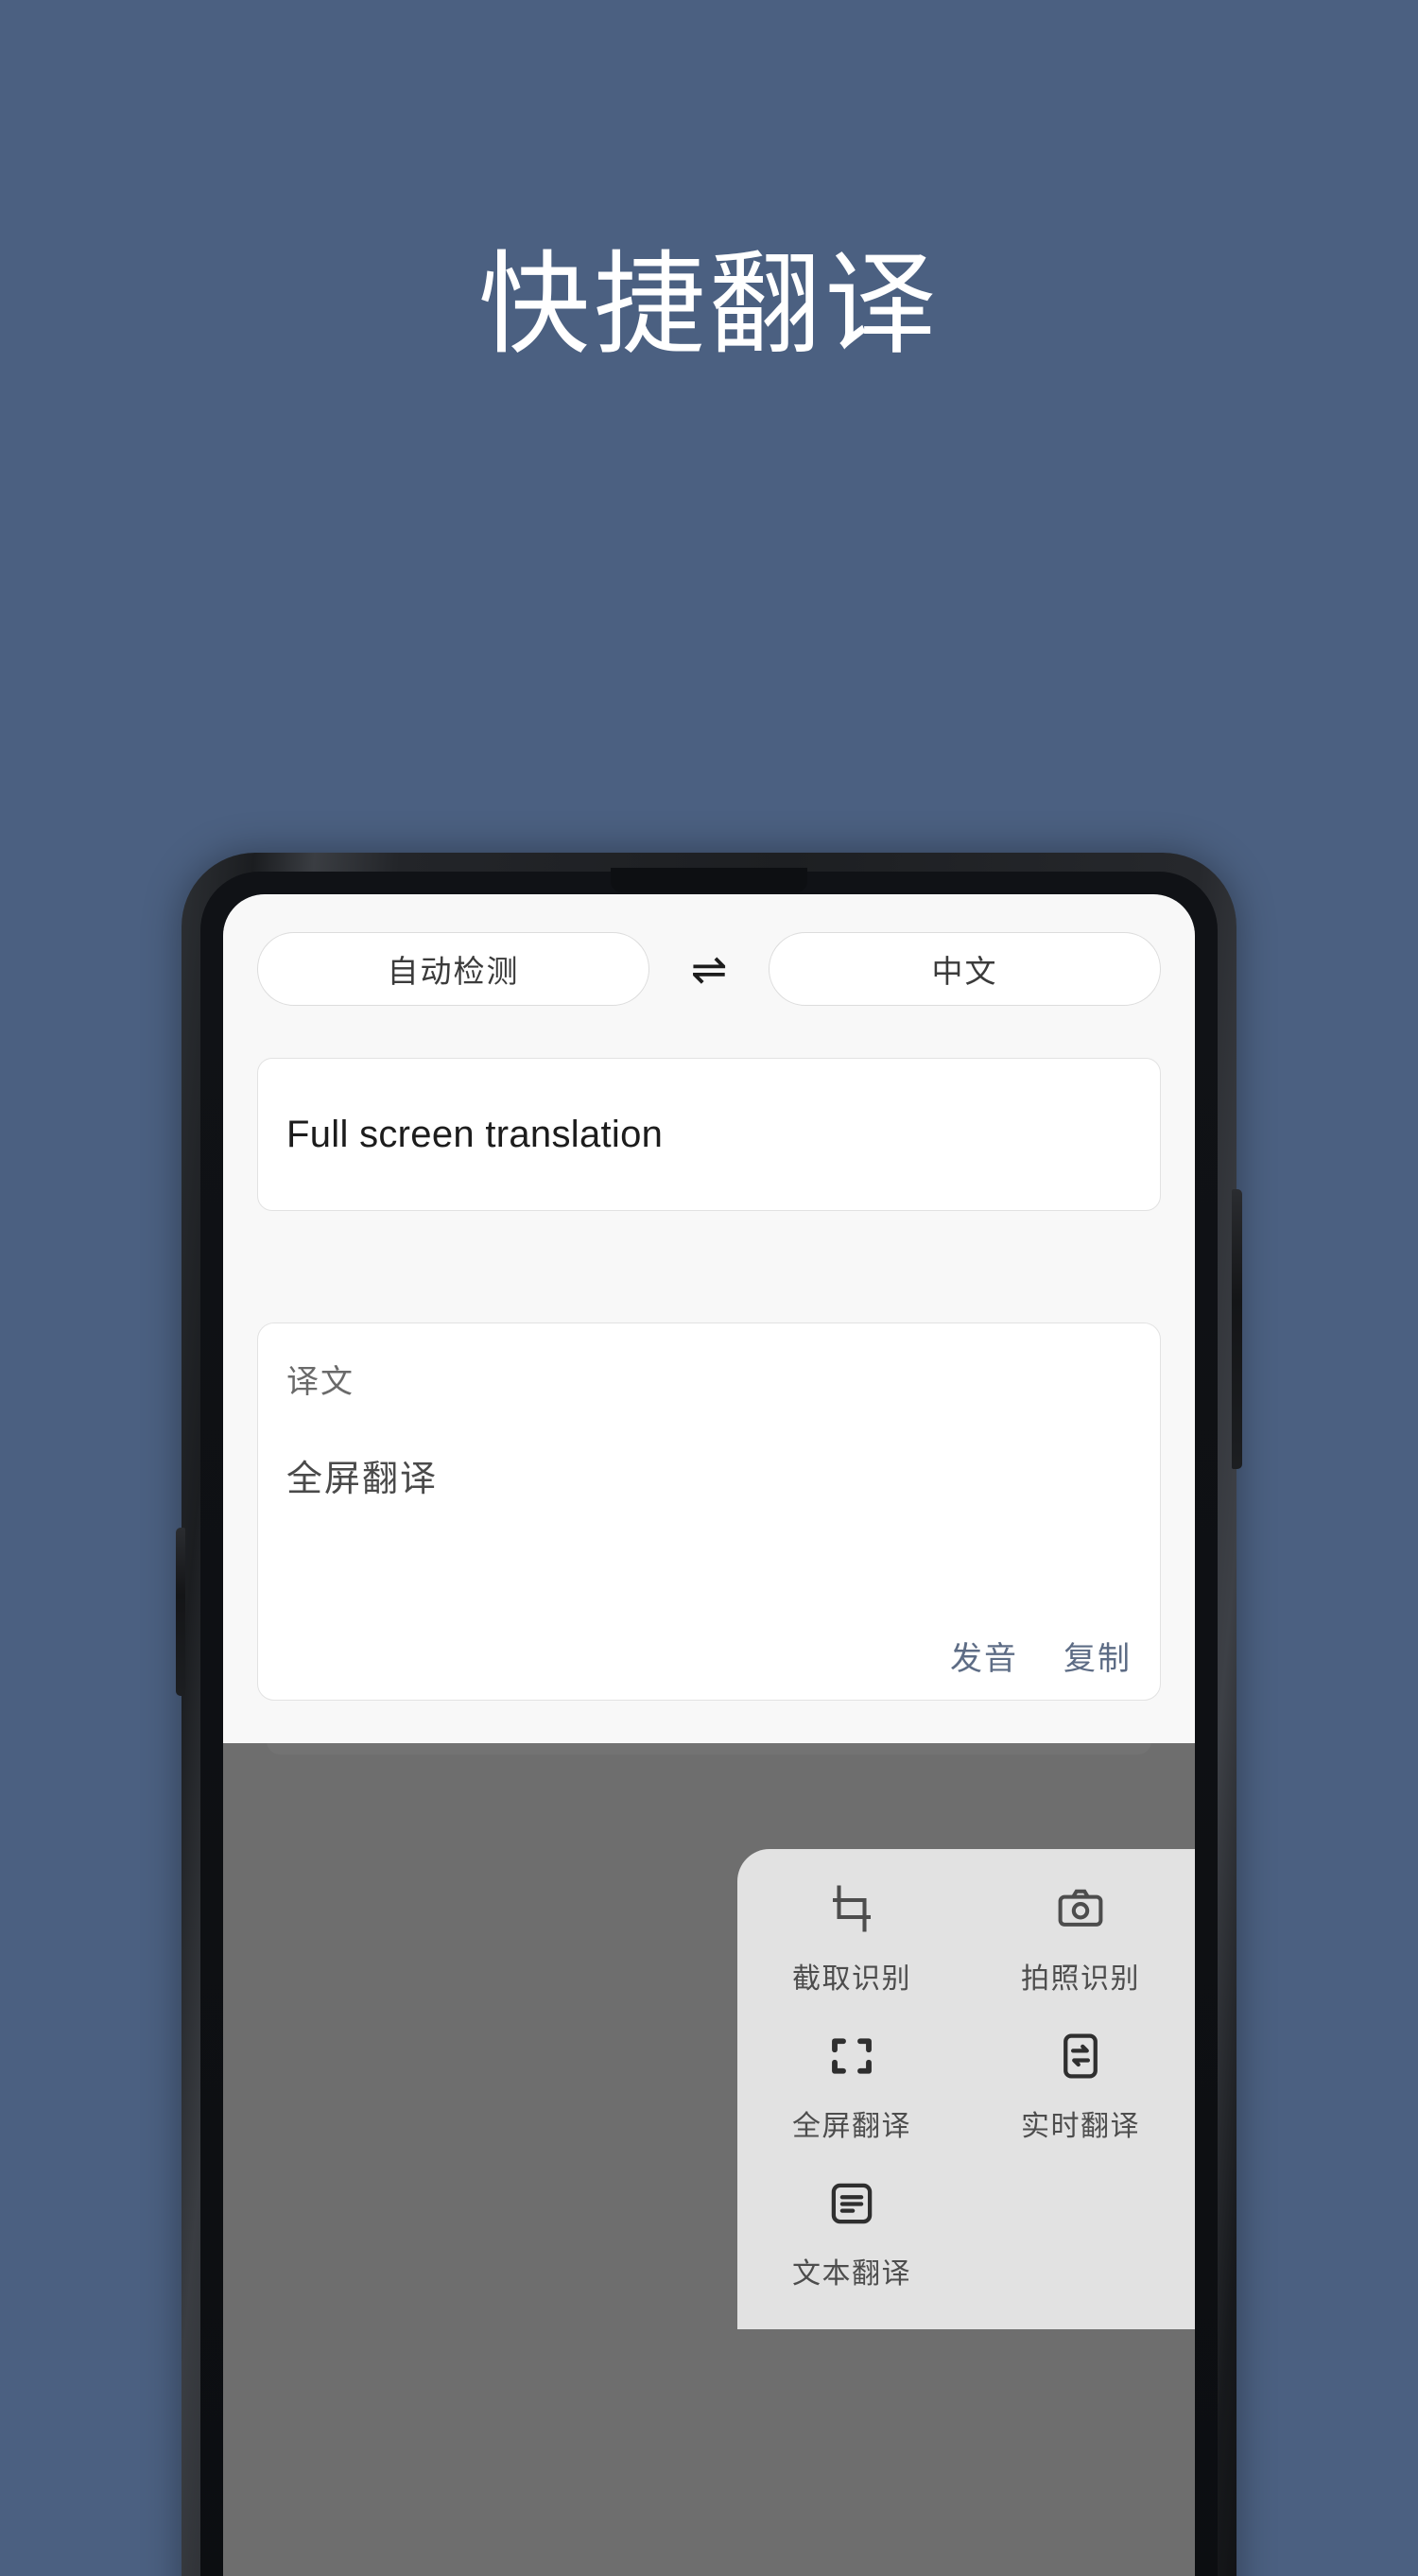 This screenshot has height=2576, width=1418. Describe the element at coordinates (1237, 1329) in the screenshot. I see `phone-volume-button` at that location.